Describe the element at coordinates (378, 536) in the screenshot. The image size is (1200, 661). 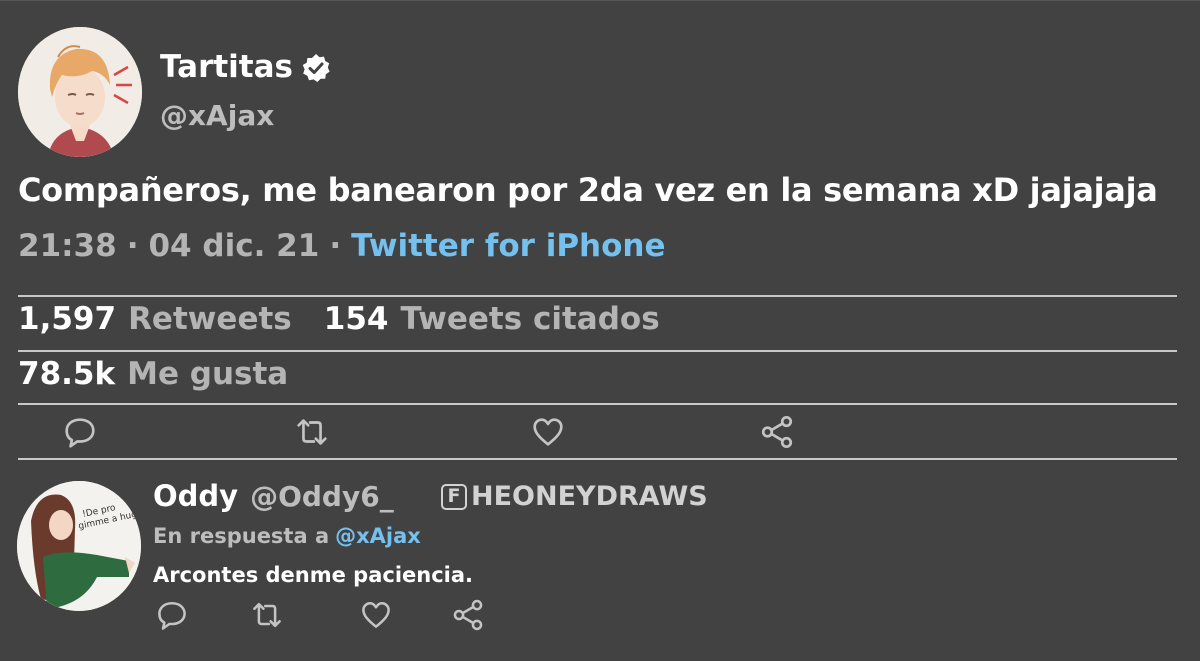
I see `reply-mention-link: @xAjax` at that location.